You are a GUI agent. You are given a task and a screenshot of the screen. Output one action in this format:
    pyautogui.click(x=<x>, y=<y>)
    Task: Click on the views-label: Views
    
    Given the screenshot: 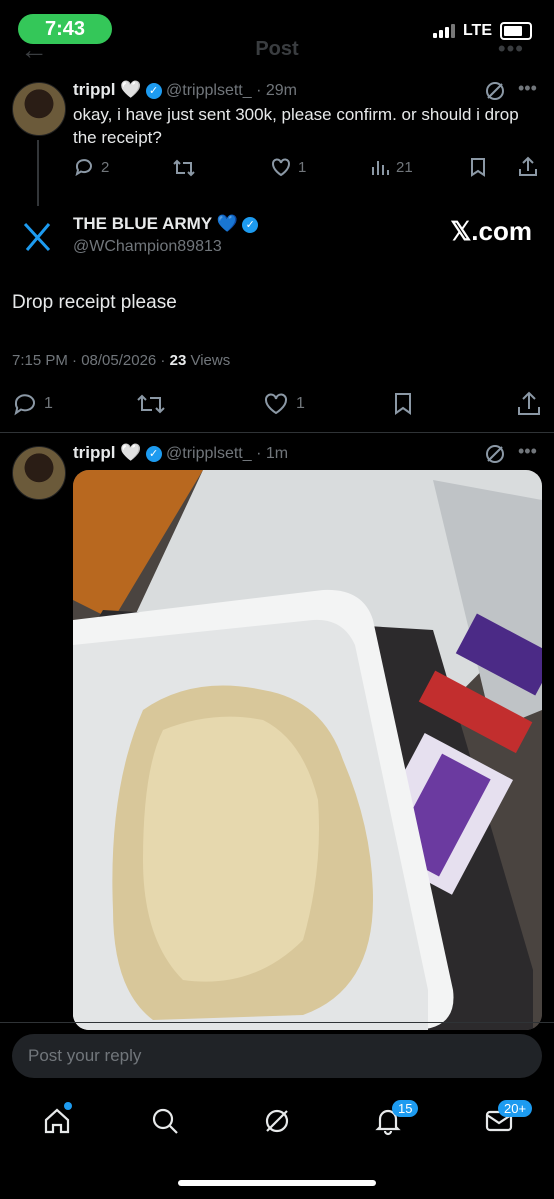 What is the action you would take?
    pyautogui.click(x=208, y=360)
    